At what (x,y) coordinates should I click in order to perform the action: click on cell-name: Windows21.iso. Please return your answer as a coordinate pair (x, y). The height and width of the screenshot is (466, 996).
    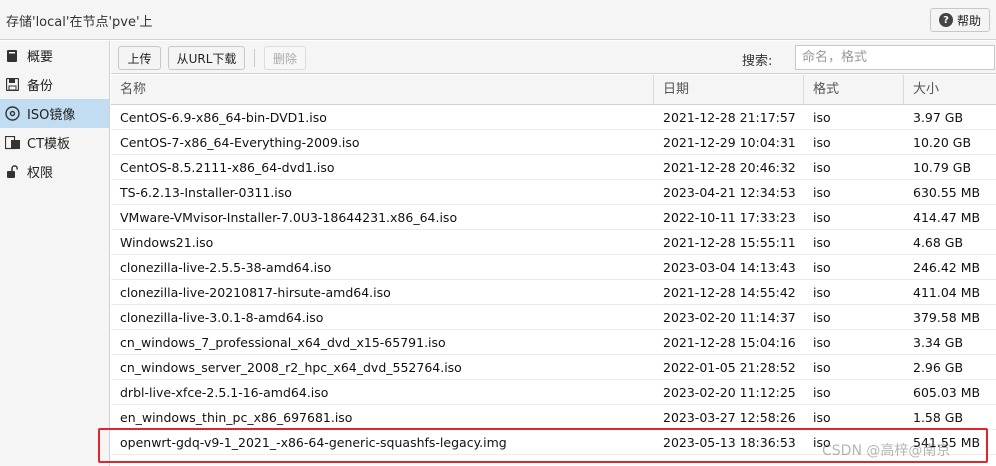
    Looking at the image, I should click on (167, 242).